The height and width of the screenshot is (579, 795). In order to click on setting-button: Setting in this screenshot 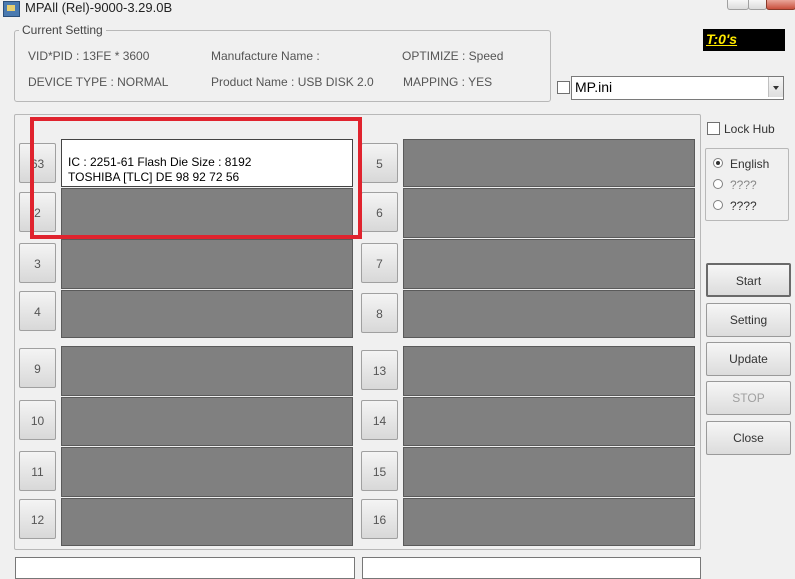, I will do `click(748, 320)`.